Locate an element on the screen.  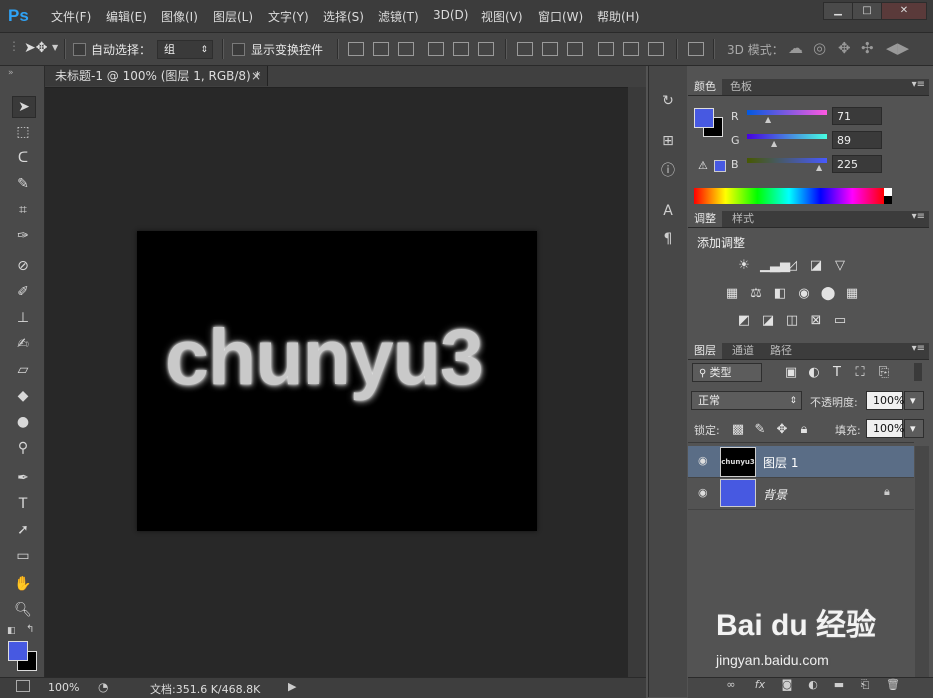
new-adjustment-layer-icon: ◐ is located at coordinates (813, 685).